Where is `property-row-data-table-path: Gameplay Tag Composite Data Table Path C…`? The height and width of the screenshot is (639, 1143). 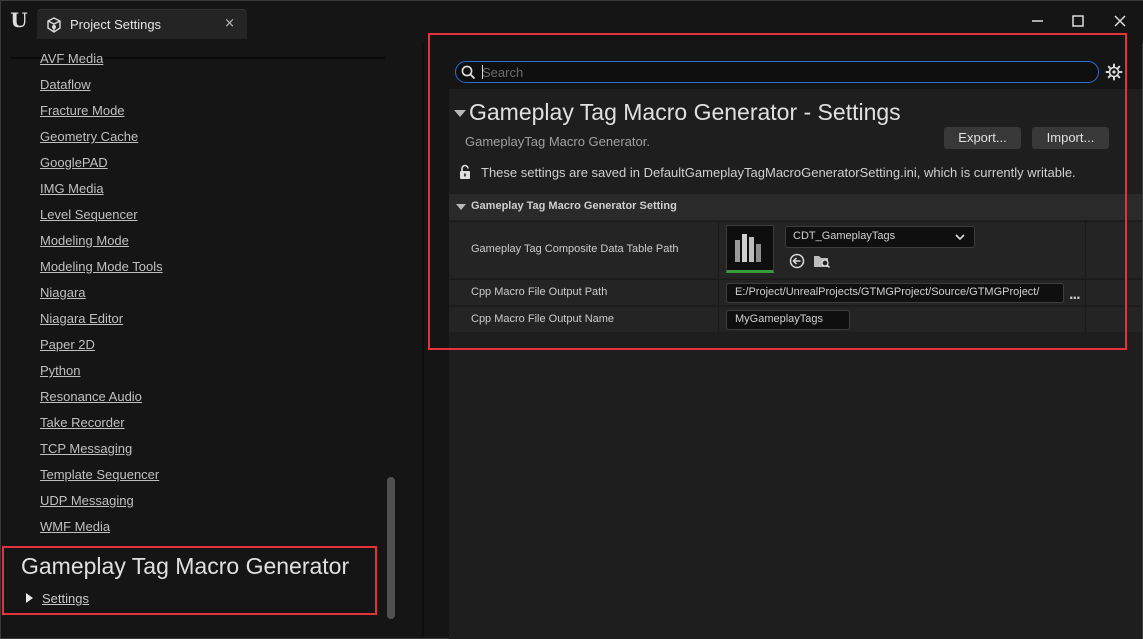
property-row-data-table-path: Gameplay Tag Composite Data Table Path C… is located at coordinates (795, 249).